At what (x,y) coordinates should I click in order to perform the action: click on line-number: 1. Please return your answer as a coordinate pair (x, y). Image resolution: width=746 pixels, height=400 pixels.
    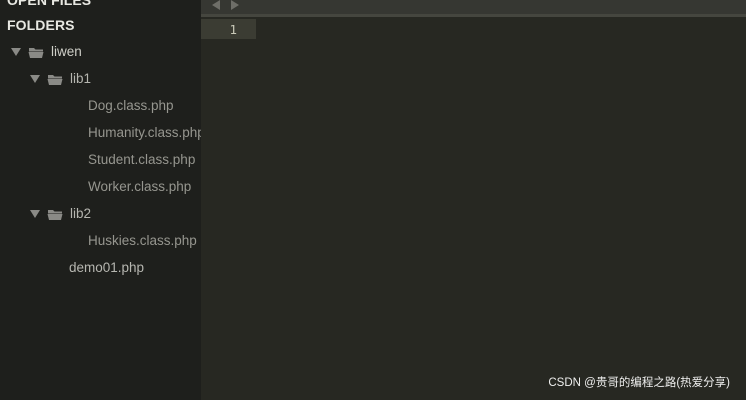
    Looking at the image, I should click on (233, 29).